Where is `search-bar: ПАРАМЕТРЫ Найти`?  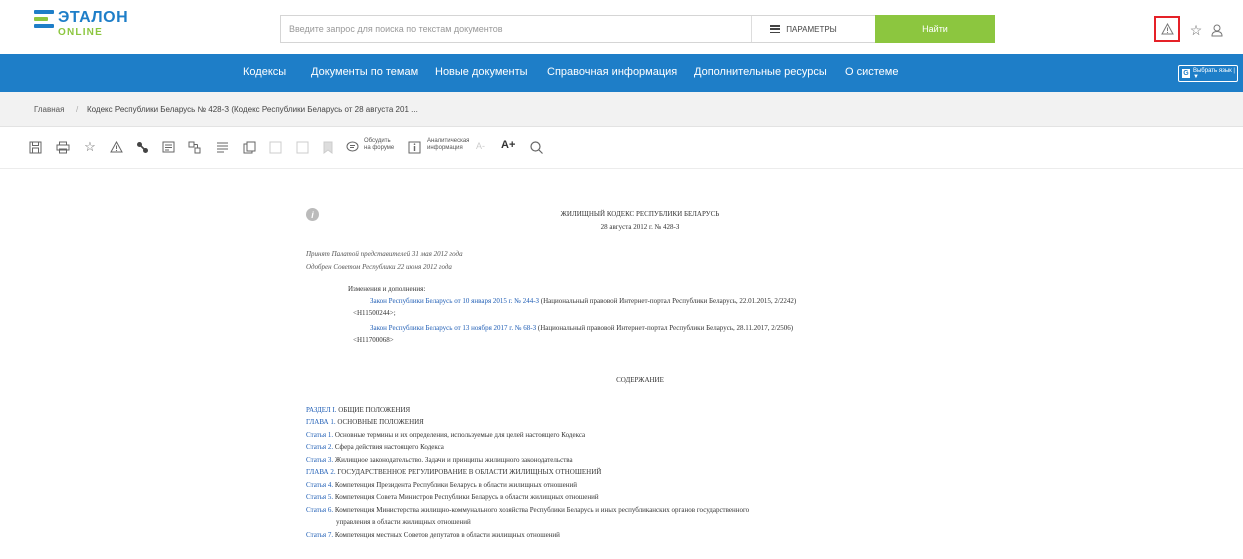 search-bar: ПАРАМЕТРЫ Найти is located at coordinates (637, 29).